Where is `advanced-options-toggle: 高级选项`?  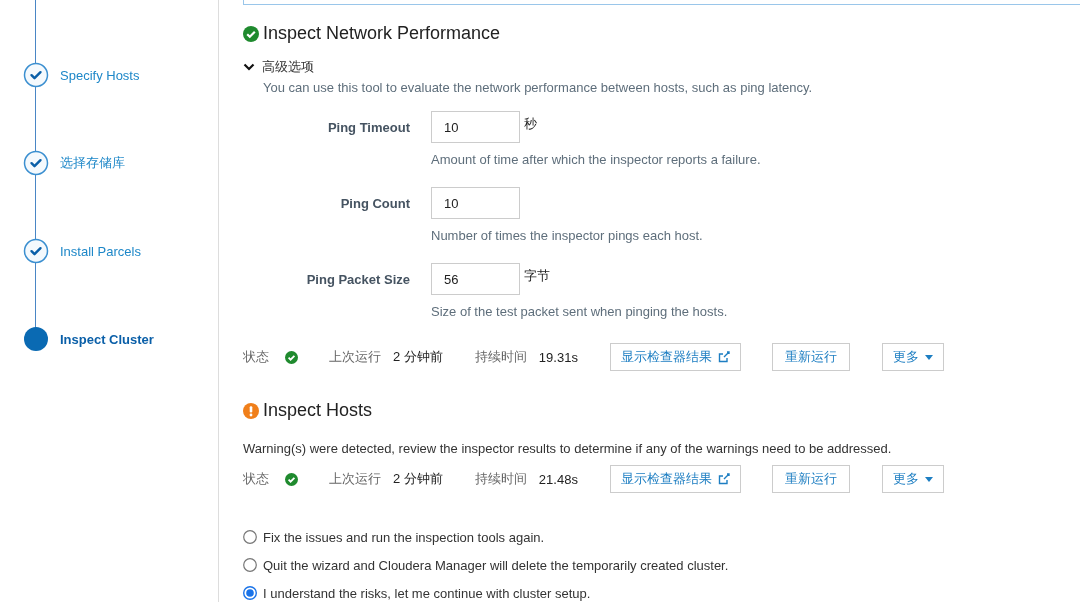 advanced-options-toggle: 高级选项 is located at coordinates (288, 67).